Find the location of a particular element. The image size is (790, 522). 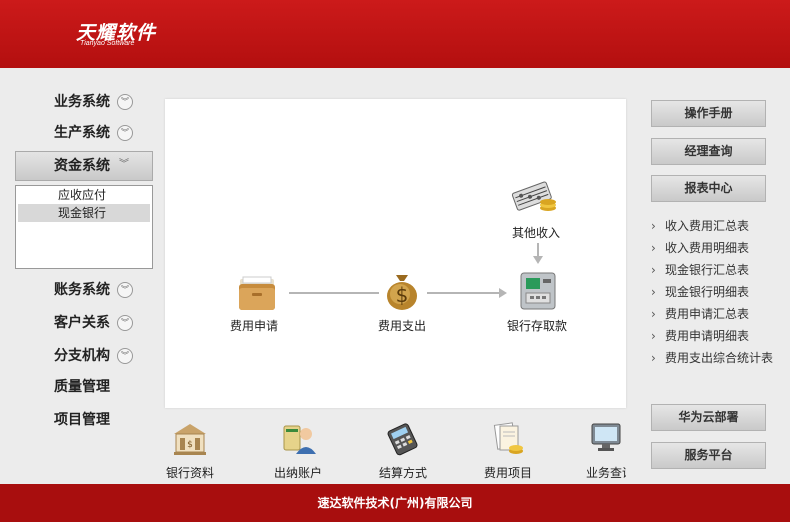

bottom-item-business-query: 业务查询 is located at coordinates (601, 450).